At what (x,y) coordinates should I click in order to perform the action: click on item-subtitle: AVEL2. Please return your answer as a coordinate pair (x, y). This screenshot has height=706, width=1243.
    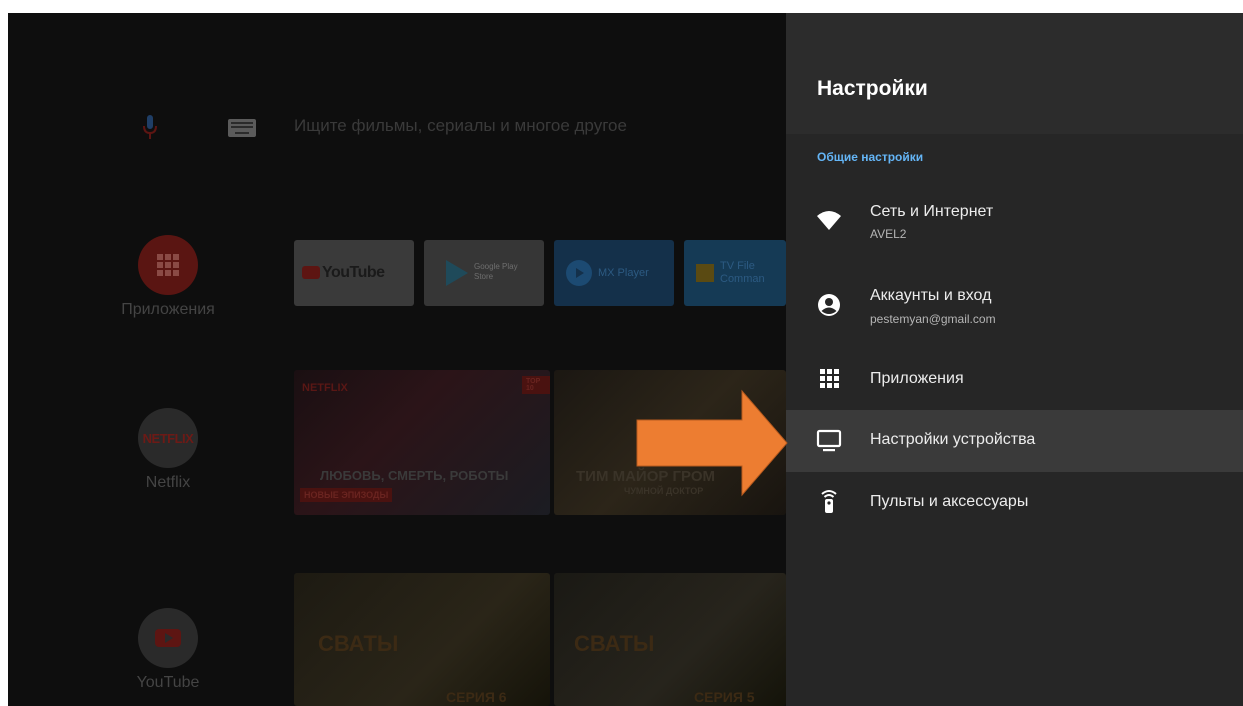
    Looking at the image, I should click on (888, 234).